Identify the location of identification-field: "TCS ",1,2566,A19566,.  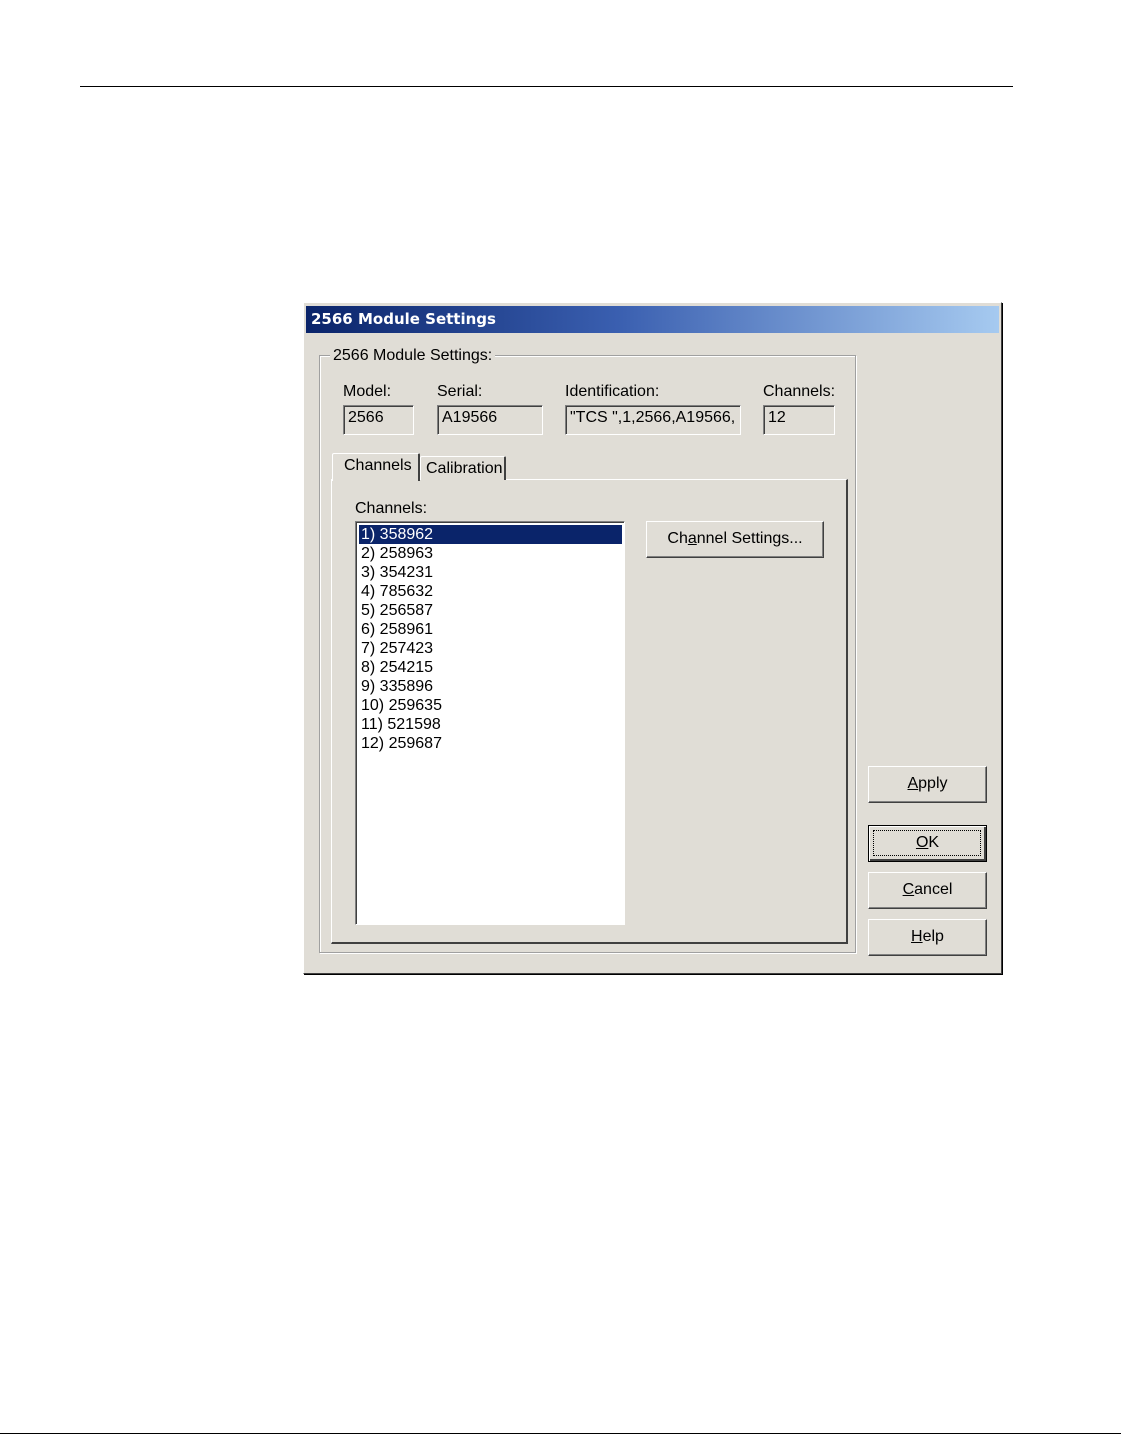
(653, 420).